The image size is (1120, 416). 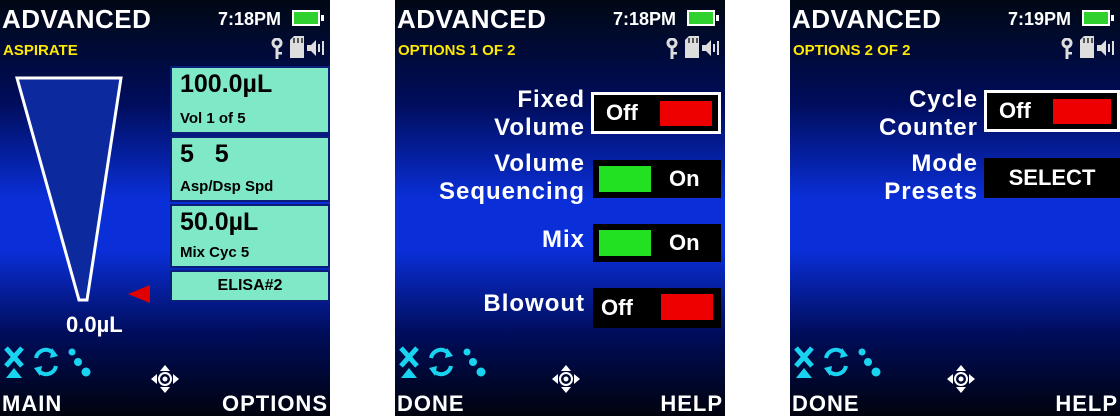 What do you see at coordinates (32, 404) in the screenshot?
I see `main-softkey: MAIN` at bounding box center [32, 404].